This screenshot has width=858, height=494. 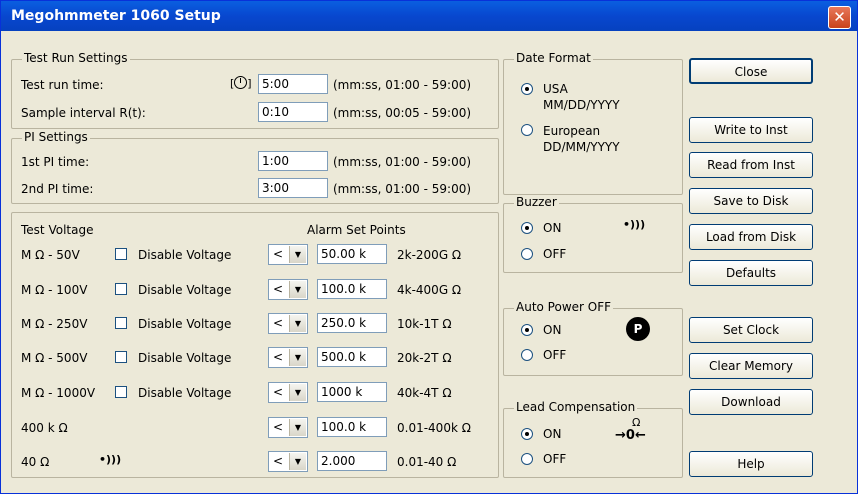 I want to click on alarm-range-label: 0.01-40 Ω, so click(x=427, y=462).